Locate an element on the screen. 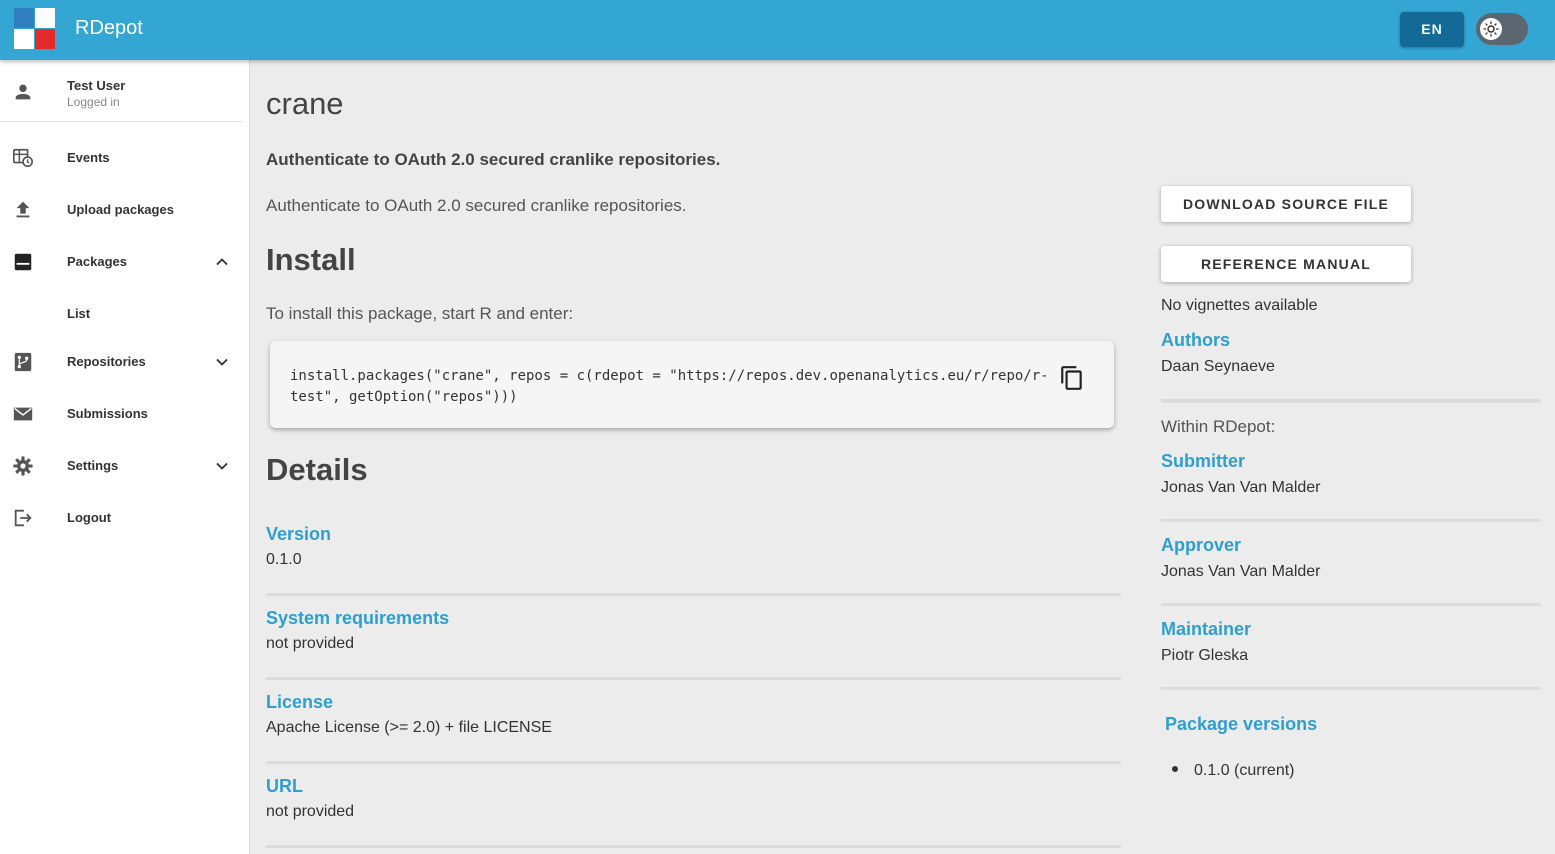 This screenshot has height=854, width=1555. user-block: Test User Logged in is located at coordinates (121, 91).